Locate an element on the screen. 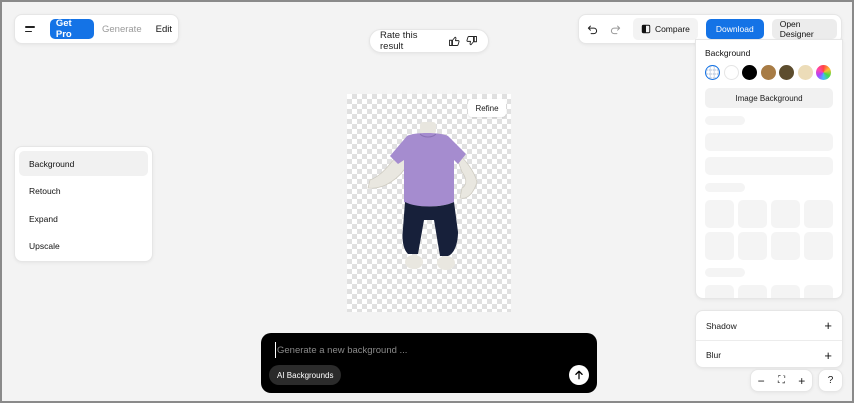 Image resolution: width=854 pixels, height=403 pixels. compare-button: Compare is located at coordinates (665, 29).